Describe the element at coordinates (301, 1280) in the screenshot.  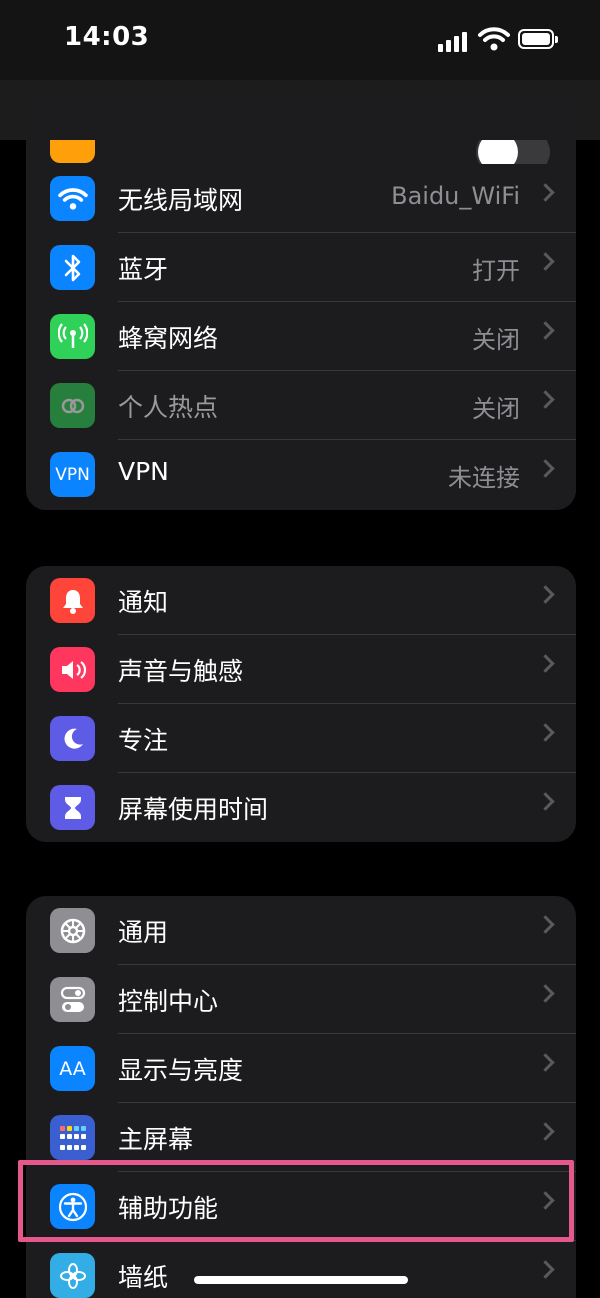
I see `home-indicator` at that location.